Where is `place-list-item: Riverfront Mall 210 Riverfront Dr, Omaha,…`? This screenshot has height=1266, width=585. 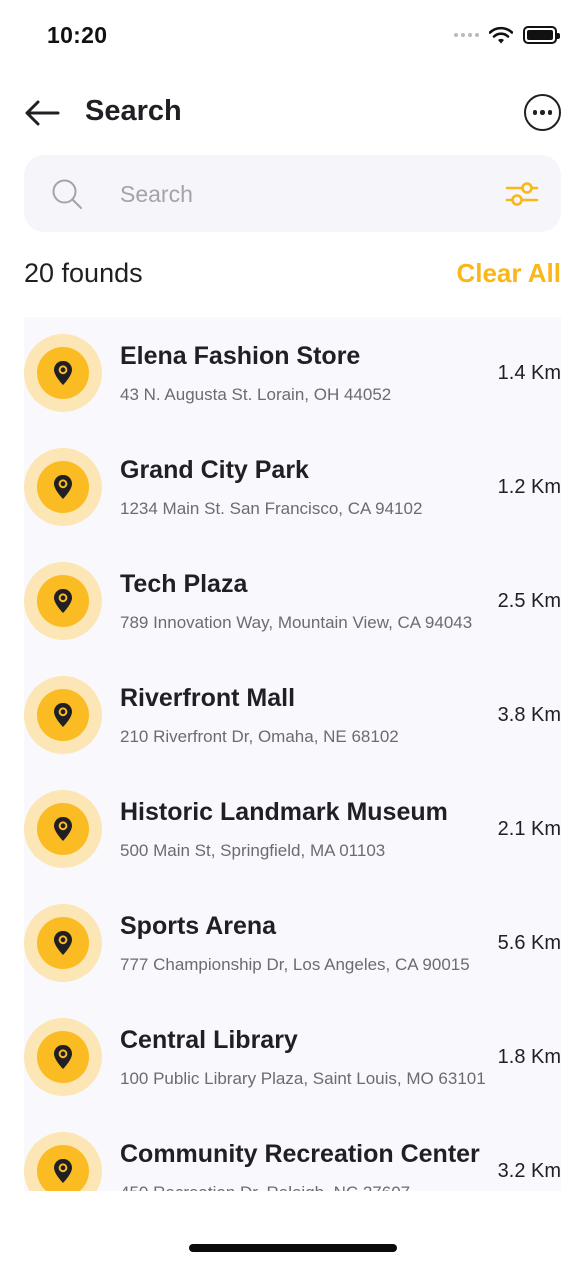 place-list-item: Riverfront Mall 210 Riverfront Dr, Omaha,… is located at coordinates (292, 716).